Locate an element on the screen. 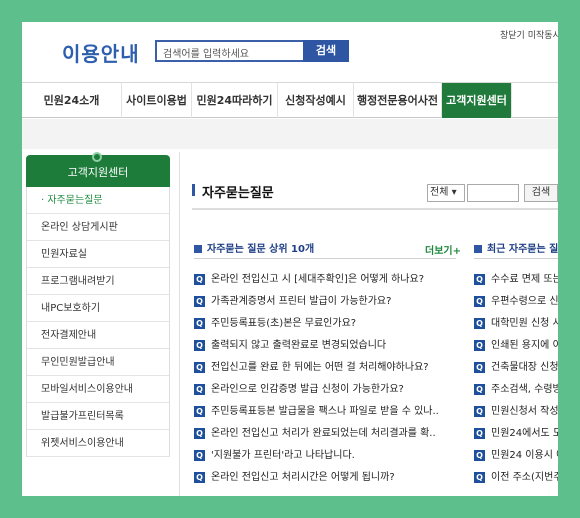  search-input: 검색어를 입력하세요 is located at coordinates (229, 51).